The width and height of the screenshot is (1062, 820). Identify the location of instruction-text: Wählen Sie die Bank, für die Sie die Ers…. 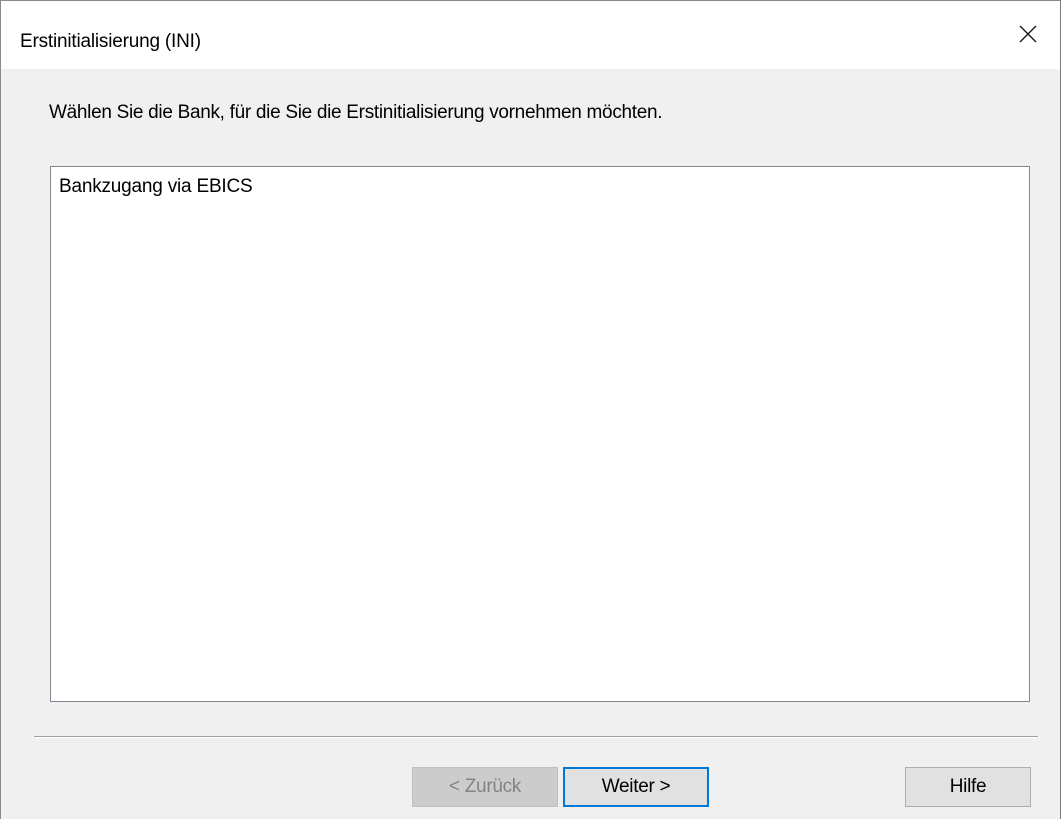
(356, 112).